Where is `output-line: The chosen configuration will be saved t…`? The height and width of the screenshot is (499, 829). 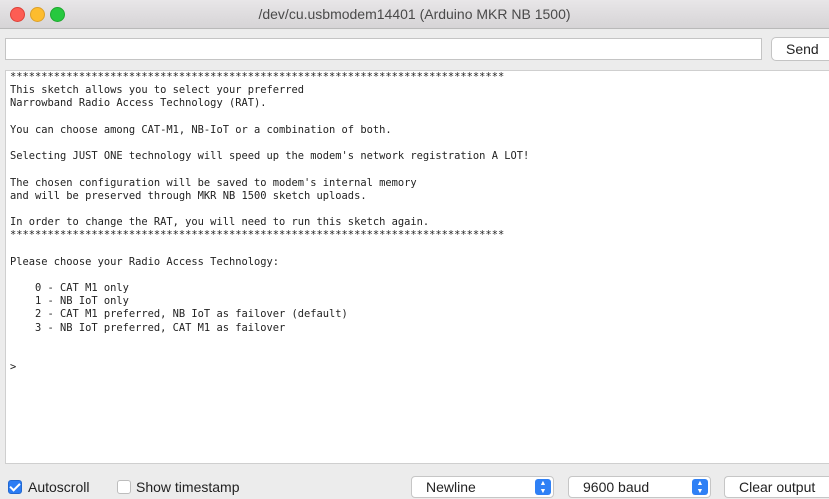
output-line: The chosen configuration will be saved t… is located at coordinates (213, 182).